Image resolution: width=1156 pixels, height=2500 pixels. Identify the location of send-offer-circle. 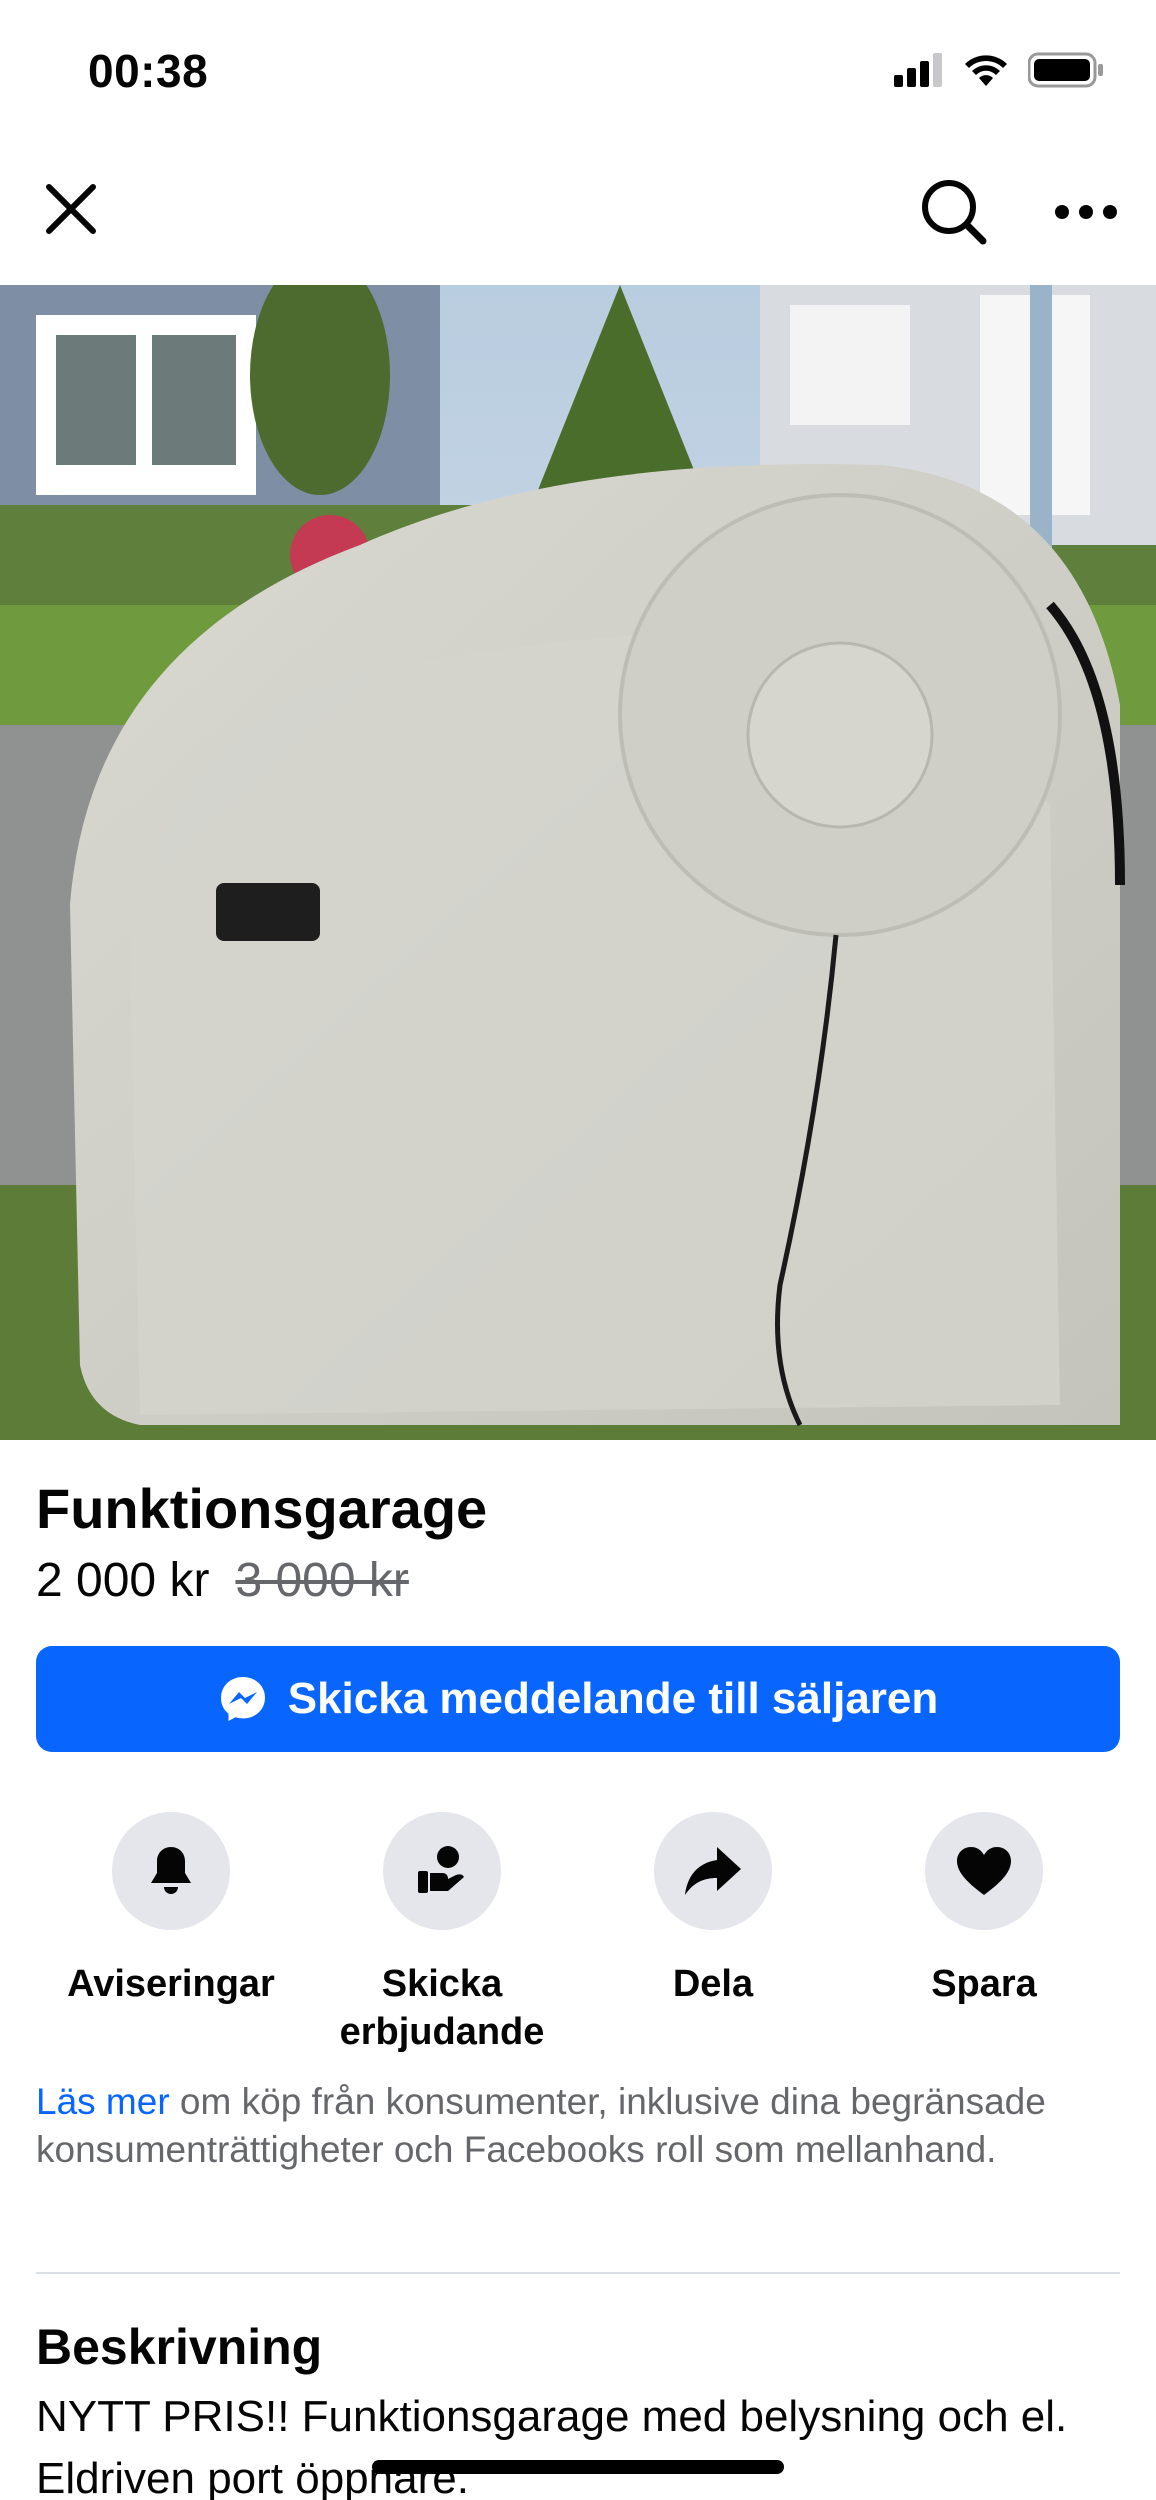
(442, 1871).